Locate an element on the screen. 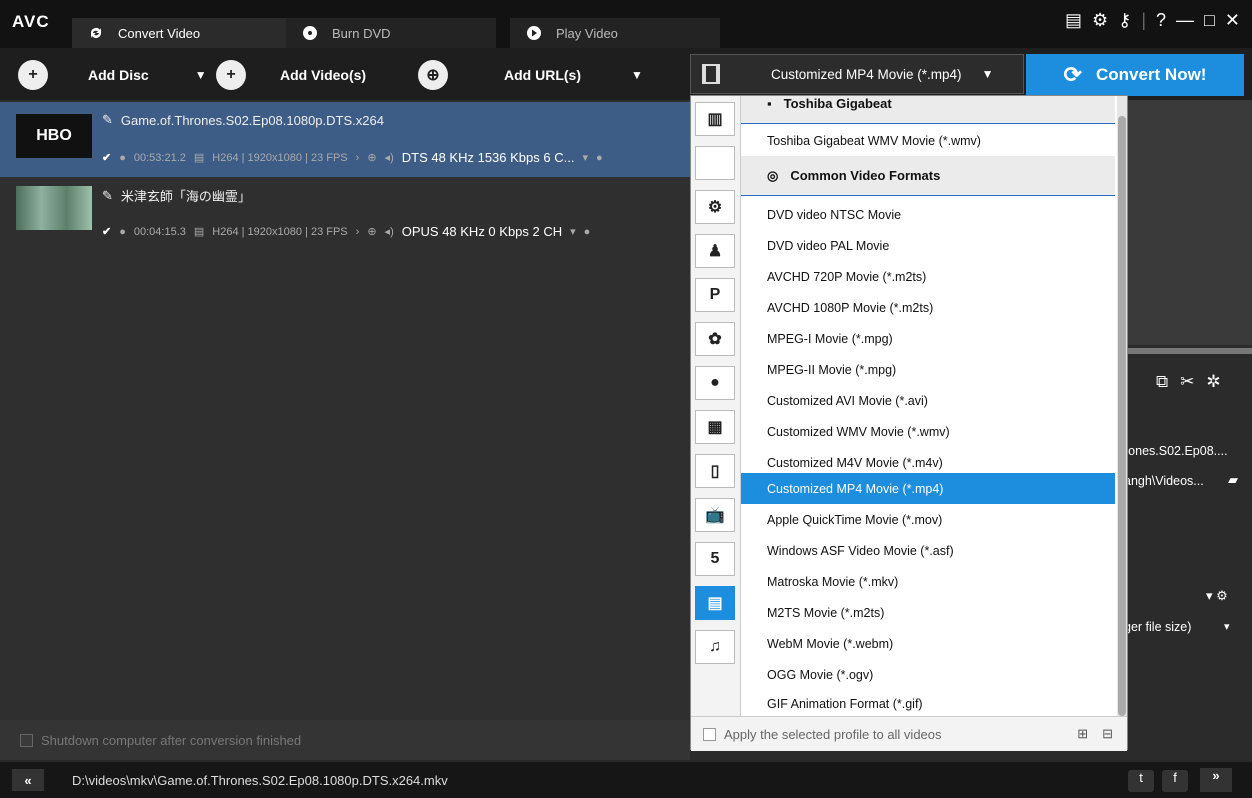  profile-item: Toshiba Gigabeat WMV Movie (*.wmv) is located at coordinates (928, 140).